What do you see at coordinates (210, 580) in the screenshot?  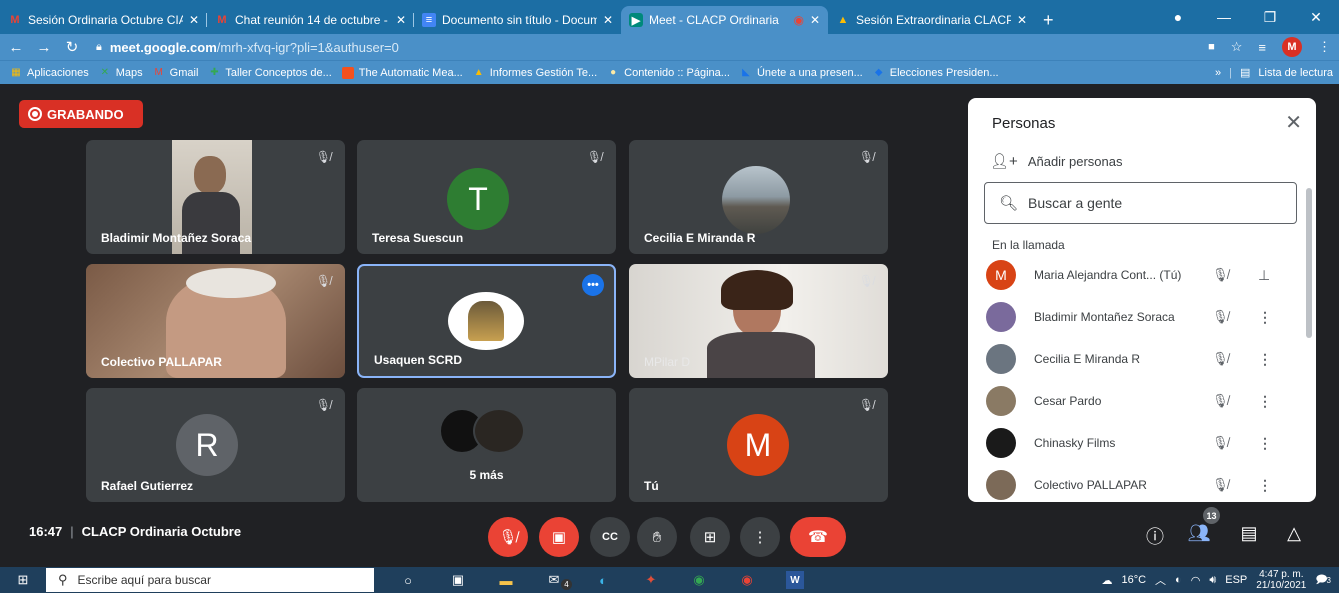 I see `taskbar-search-input: ⚲ Escribe aquí para buscar` at bounding box center [210, 580].